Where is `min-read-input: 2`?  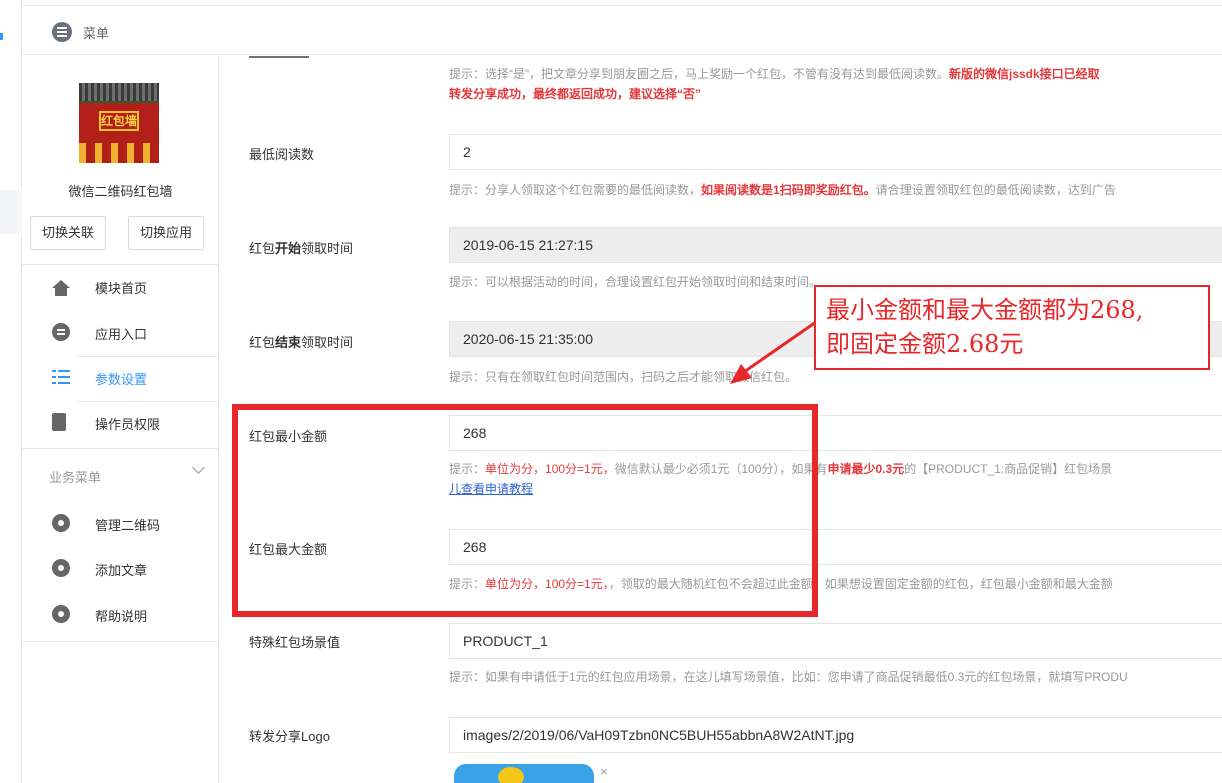
min-read-input: 2 is located at coordinates (835, 152).